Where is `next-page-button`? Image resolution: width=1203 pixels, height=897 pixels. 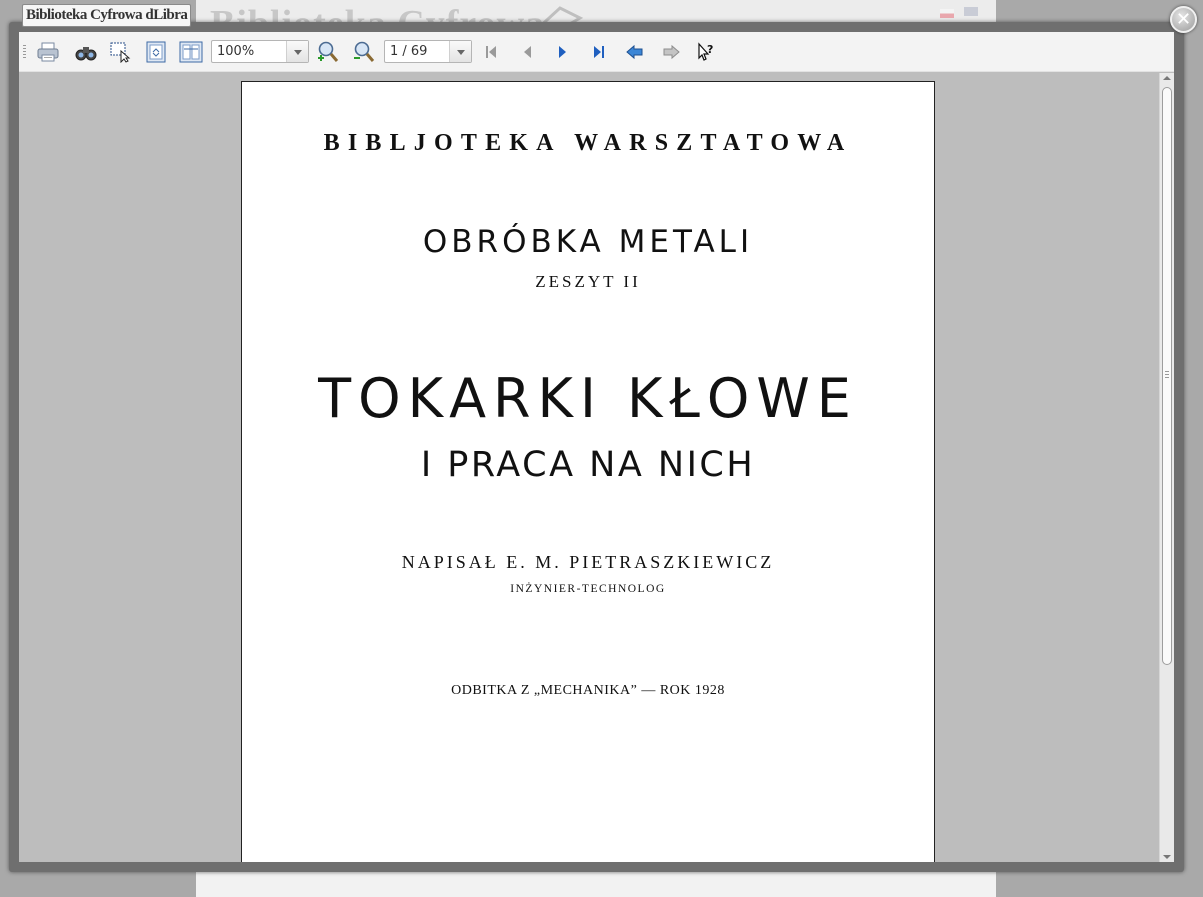 next-page-button is located at coordinates (563, 52).